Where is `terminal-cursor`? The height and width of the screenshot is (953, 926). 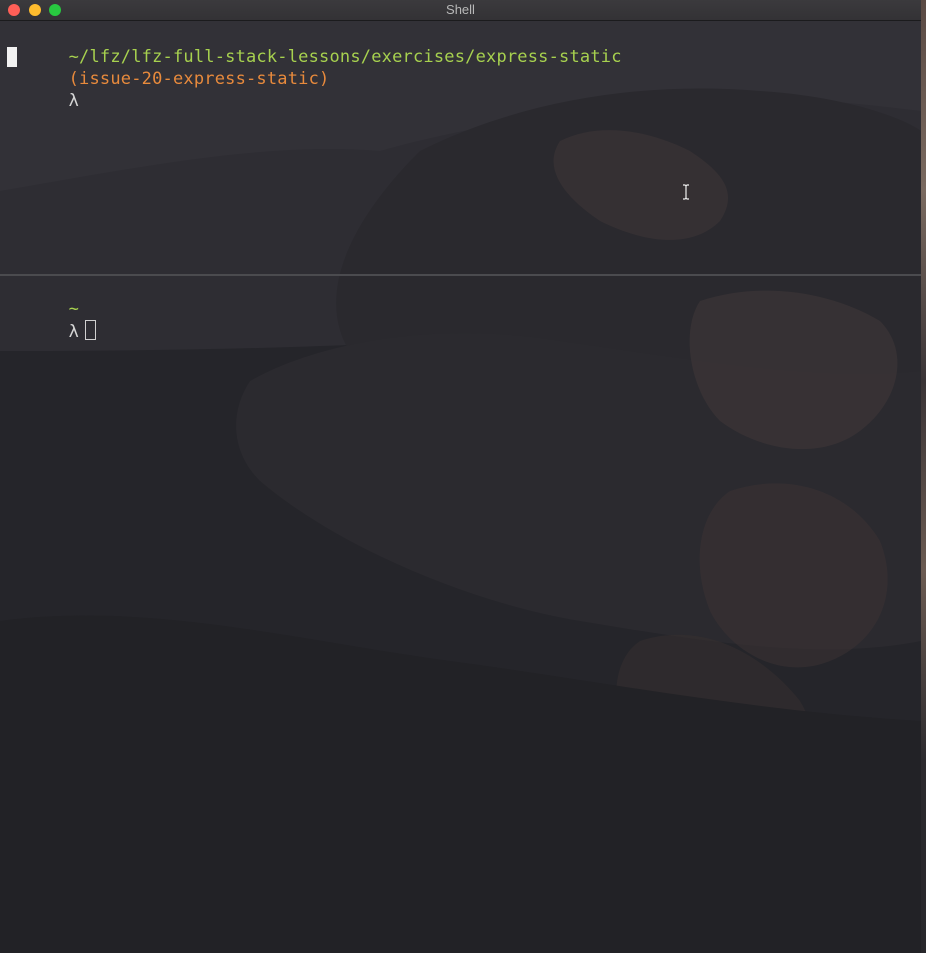
terminal-cursor is located at coordinates (12, 57).